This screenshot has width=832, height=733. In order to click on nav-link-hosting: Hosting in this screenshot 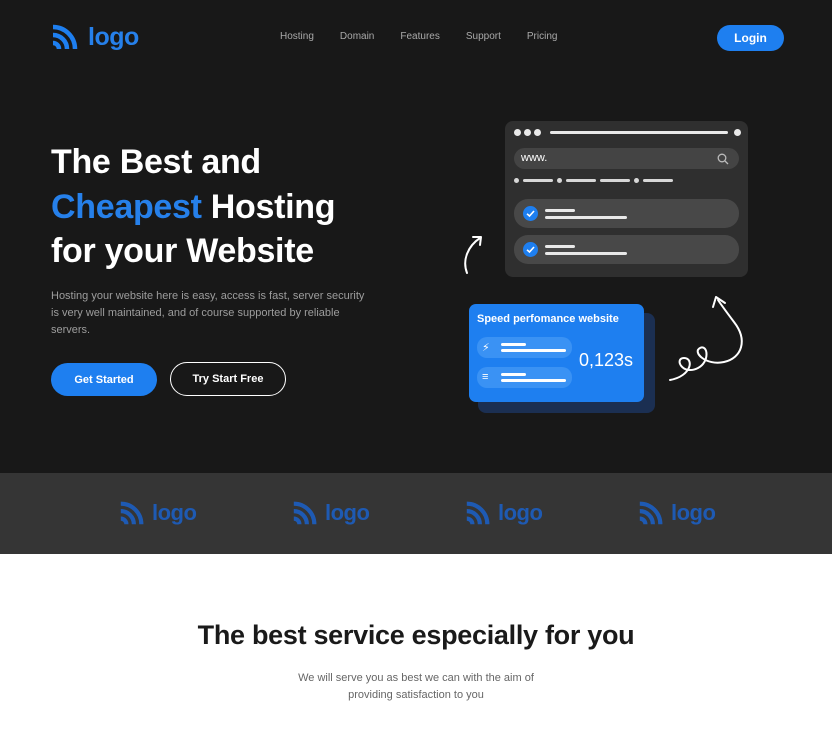, I will do `click(297, 36)`.